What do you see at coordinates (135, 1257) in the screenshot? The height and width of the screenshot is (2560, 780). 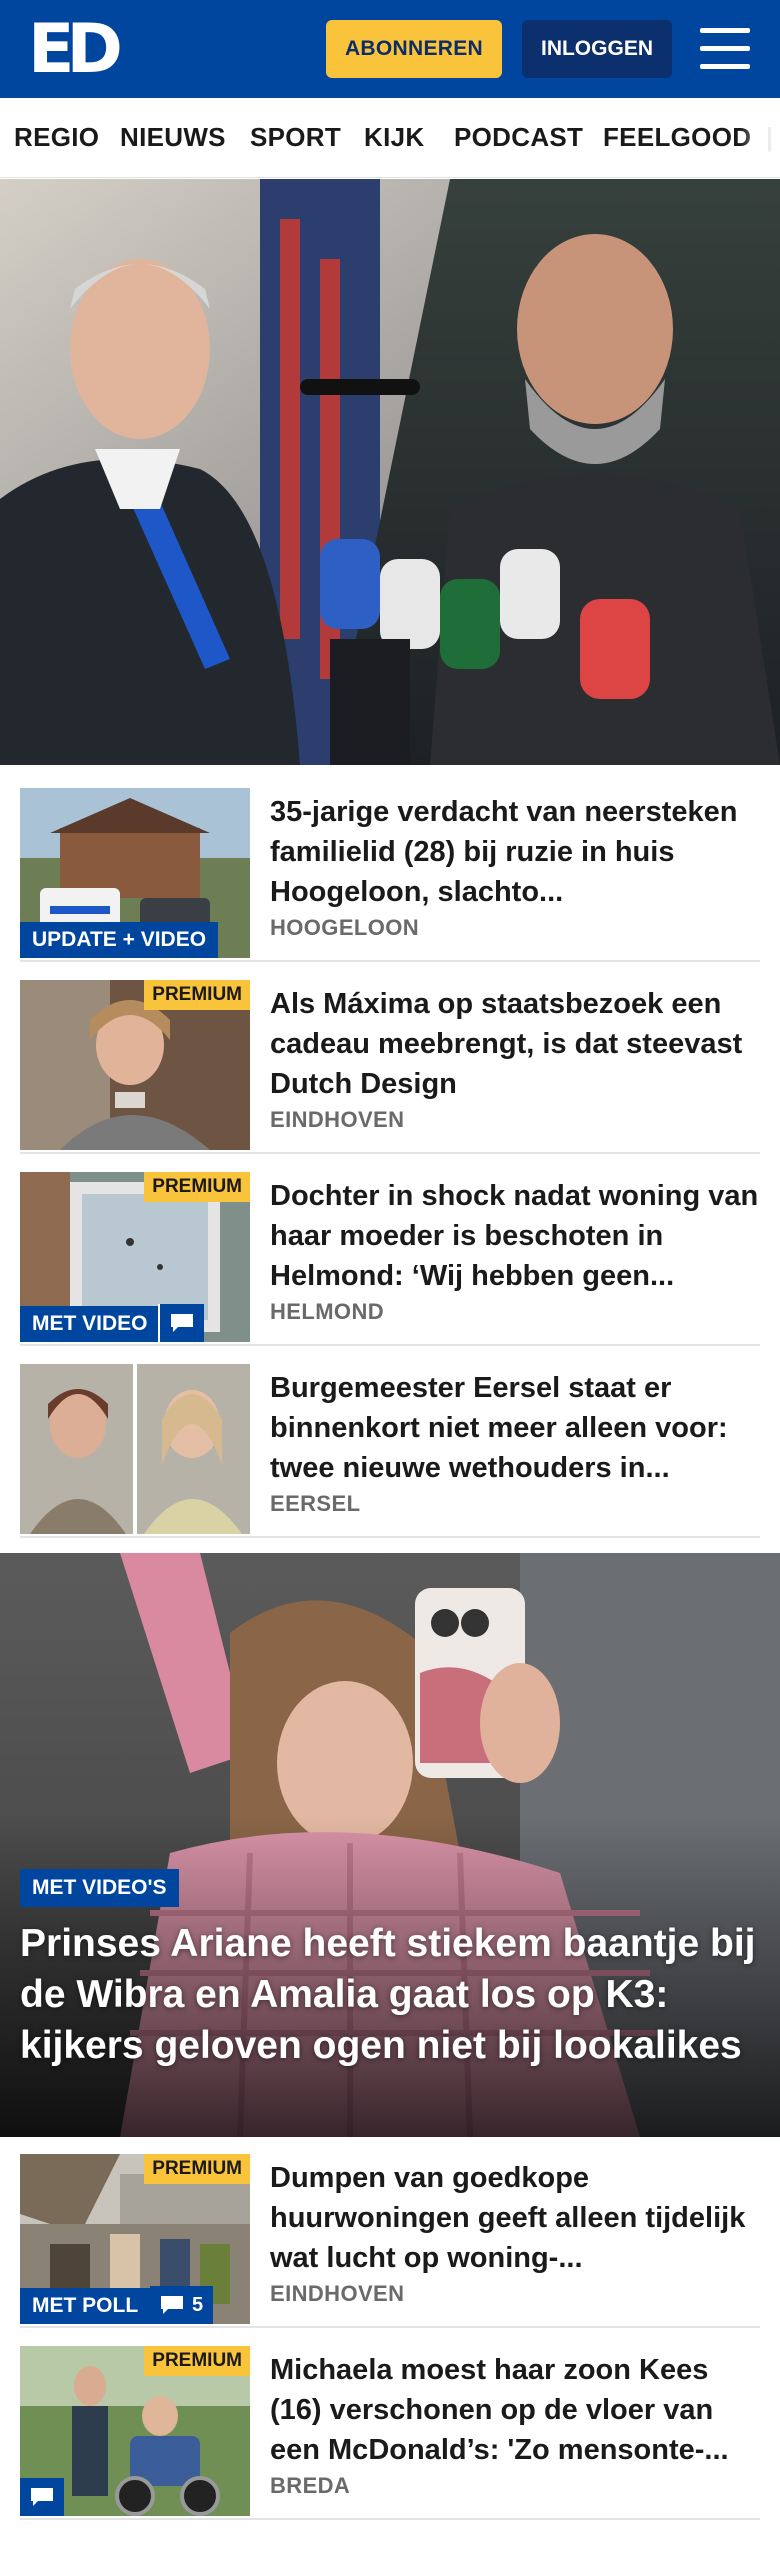 I see `article-thumbnail: PREMIUM MET VIDEO` at bounding box center [135, 1257].